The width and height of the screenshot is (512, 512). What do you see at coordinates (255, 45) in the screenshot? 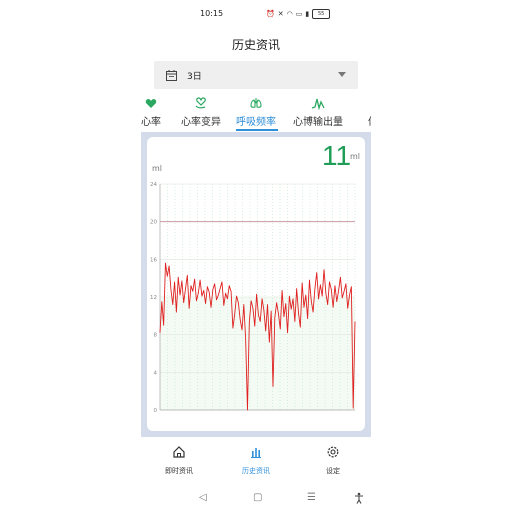
I see `page-title: 历史资讯` at bounding box center [255, 45].